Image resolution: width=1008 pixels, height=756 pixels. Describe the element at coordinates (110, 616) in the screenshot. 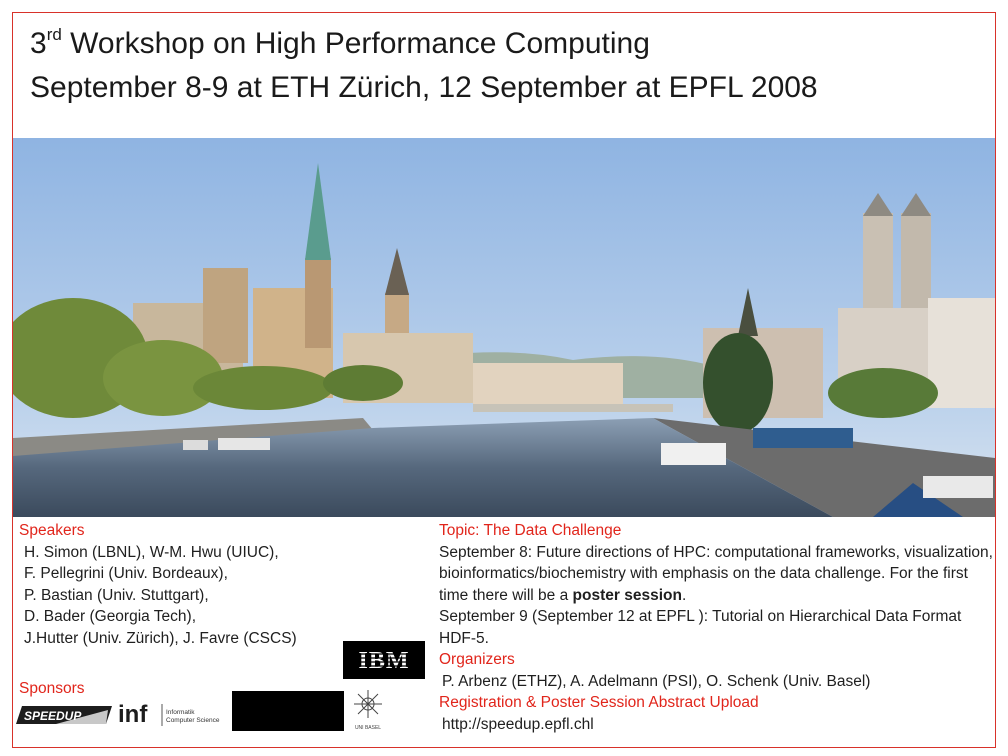

I see `speaker-line: D. Bader (Georgia Tech),` at that location.